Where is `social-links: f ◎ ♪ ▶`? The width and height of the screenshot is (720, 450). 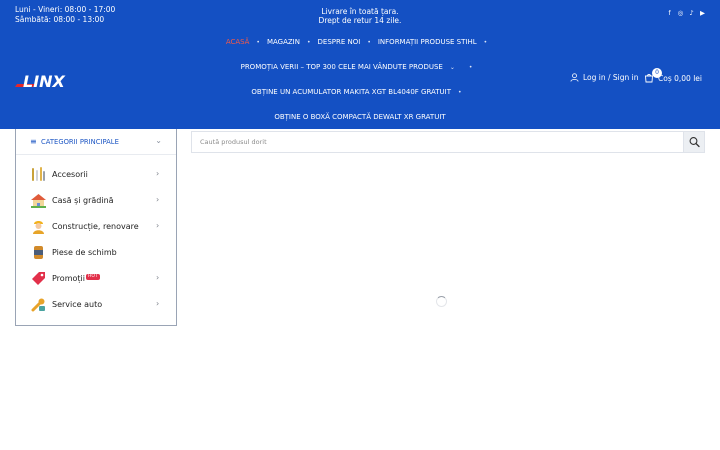
social-links: f ◎ ♪ ▶ is located at coordinates (686, 13).